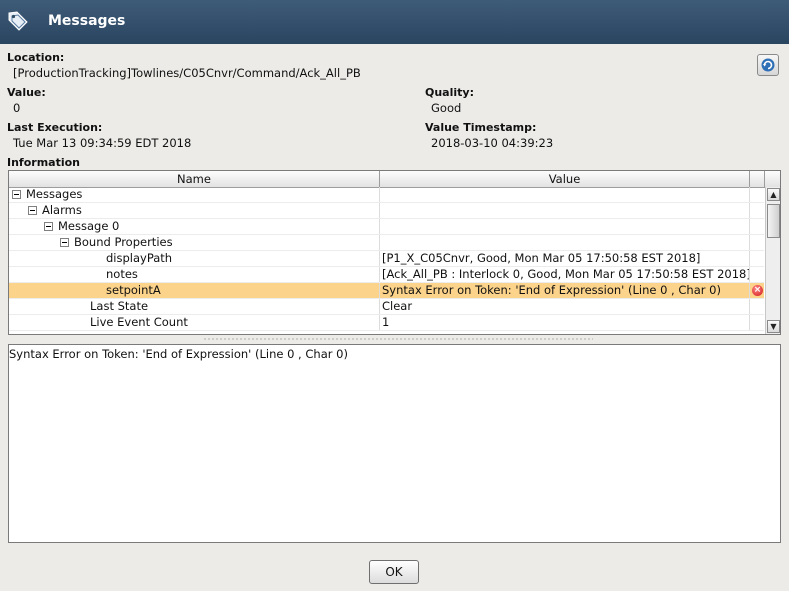 The width and height of the screenshot is (789, 591). What do you see at coordinates (492, 143) in the screenshot?
I see `value-timestamp-value: 2018-03-10 04:39:23` at bounding box center [492, 143].